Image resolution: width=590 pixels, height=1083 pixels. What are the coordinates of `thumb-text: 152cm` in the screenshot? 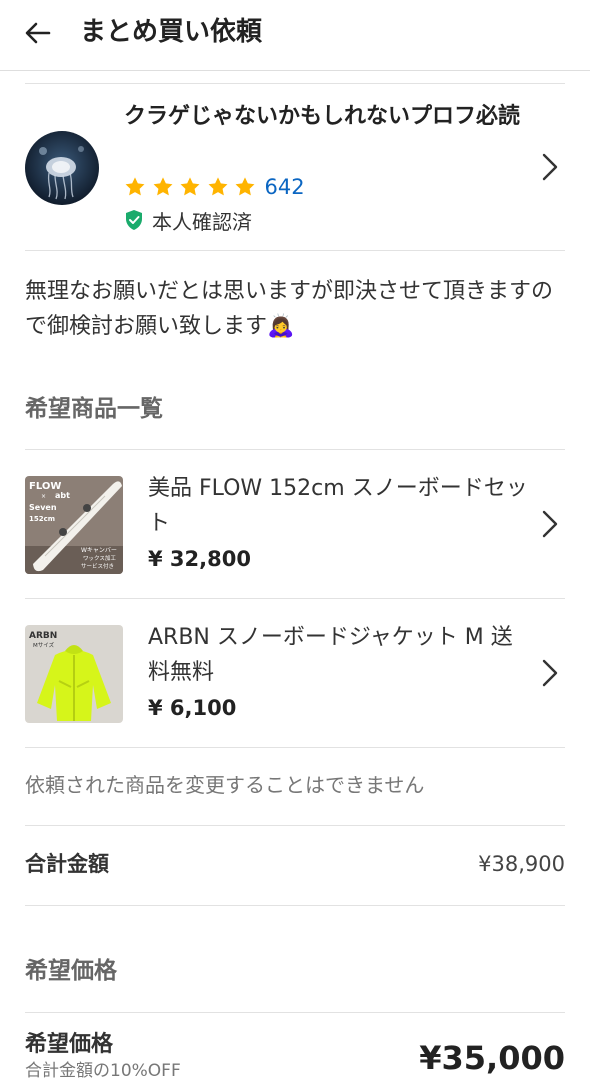 It's located at (42, 519).